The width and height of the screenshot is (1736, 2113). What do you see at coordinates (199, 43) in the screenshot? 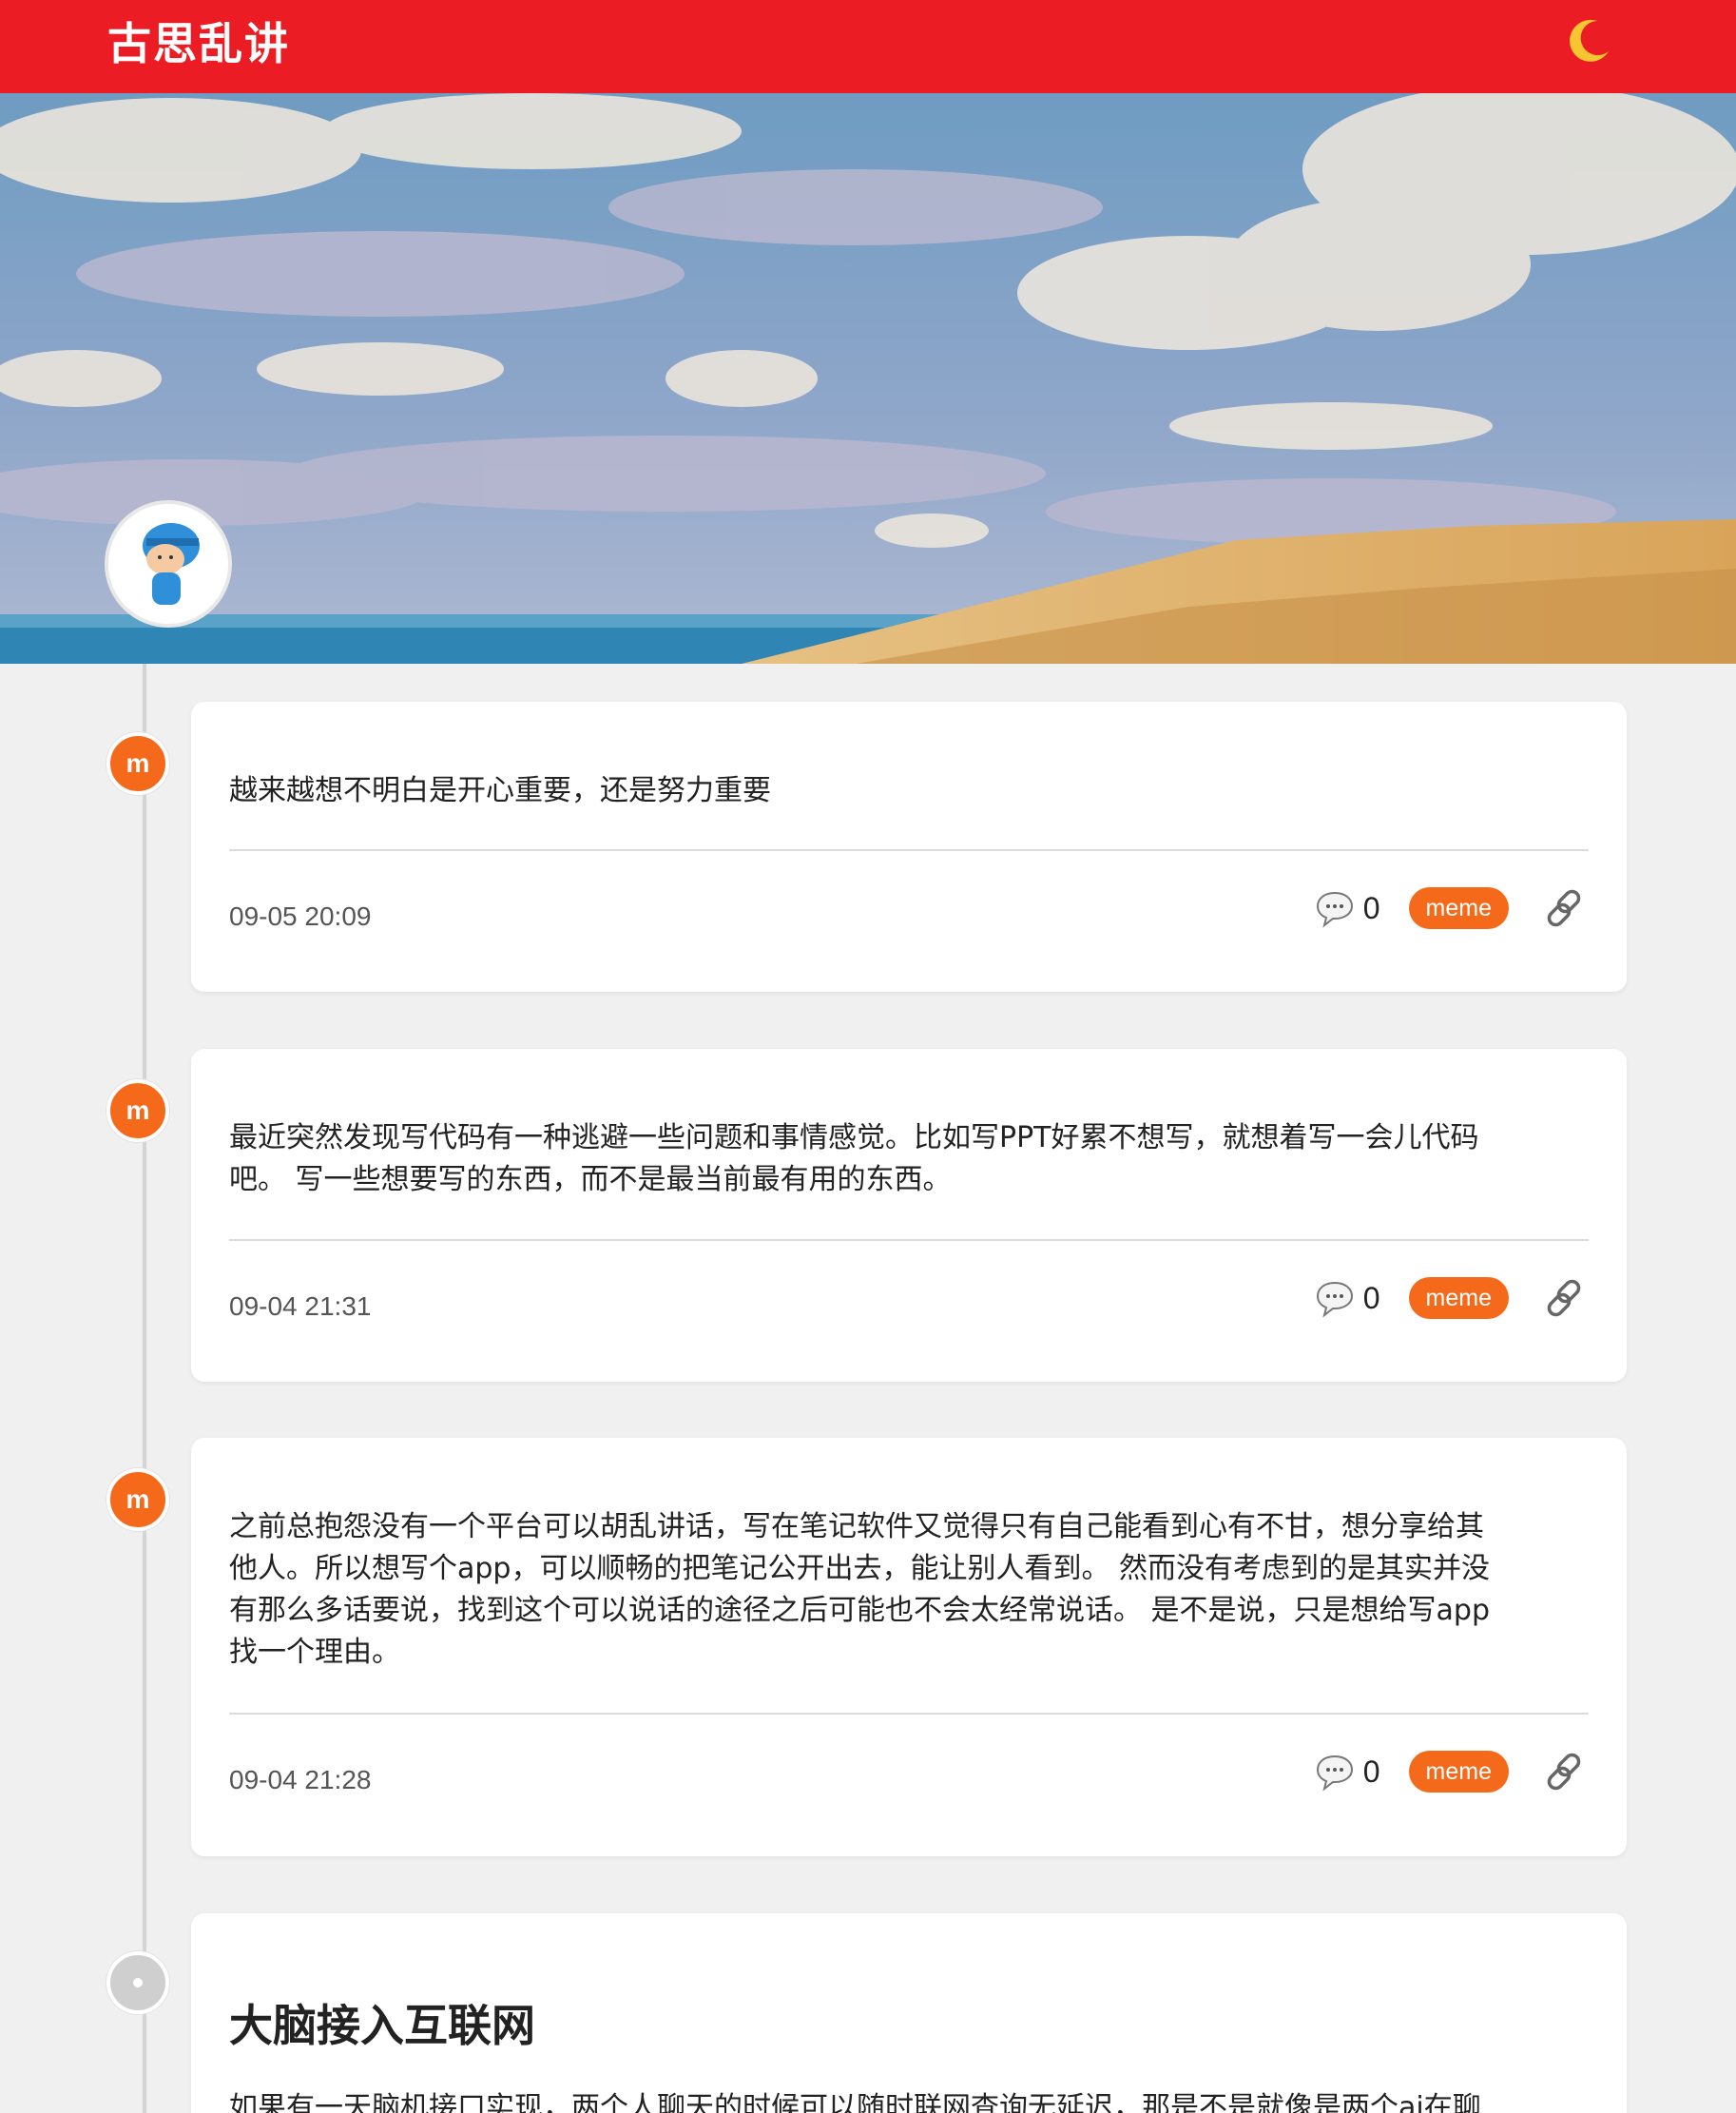
I see `site-title: 古思乱讲` at bounding box center [199, 43].